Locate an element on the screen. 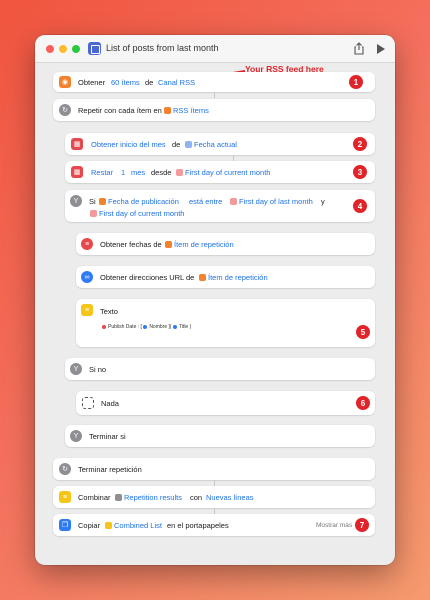  first-day-last-var: First day of last month is located at coordinates (271, 201).